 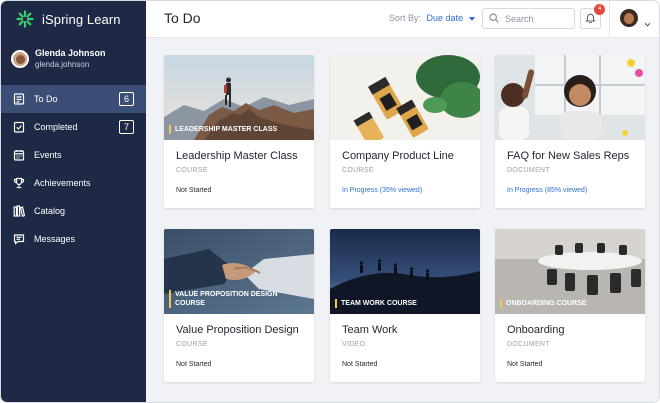 What do you see at coordinates (570, 271) in the screenshot?
I see `course-thumbnail: ONBOARDING COURSE` at bounding box center [570, 271].